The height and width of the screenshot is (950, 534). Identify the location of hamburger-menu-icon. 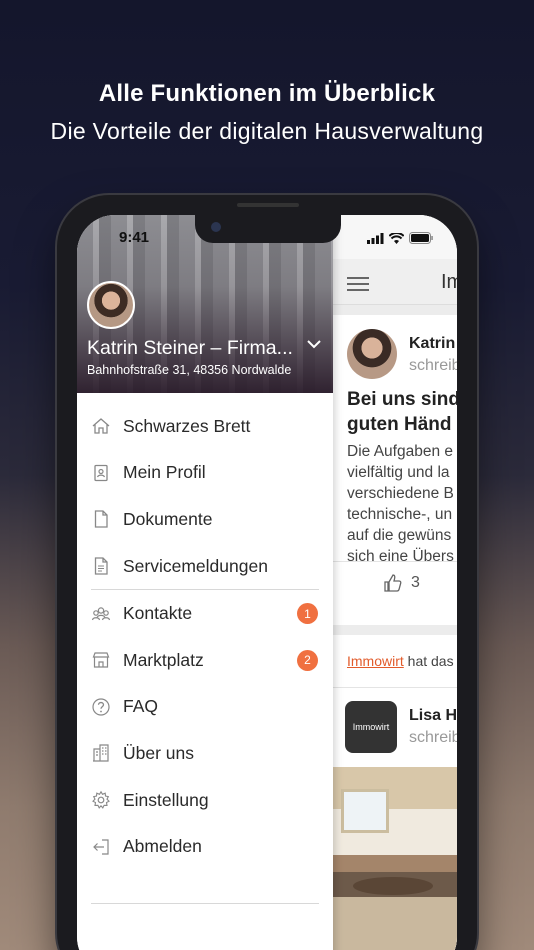
(358, 286).